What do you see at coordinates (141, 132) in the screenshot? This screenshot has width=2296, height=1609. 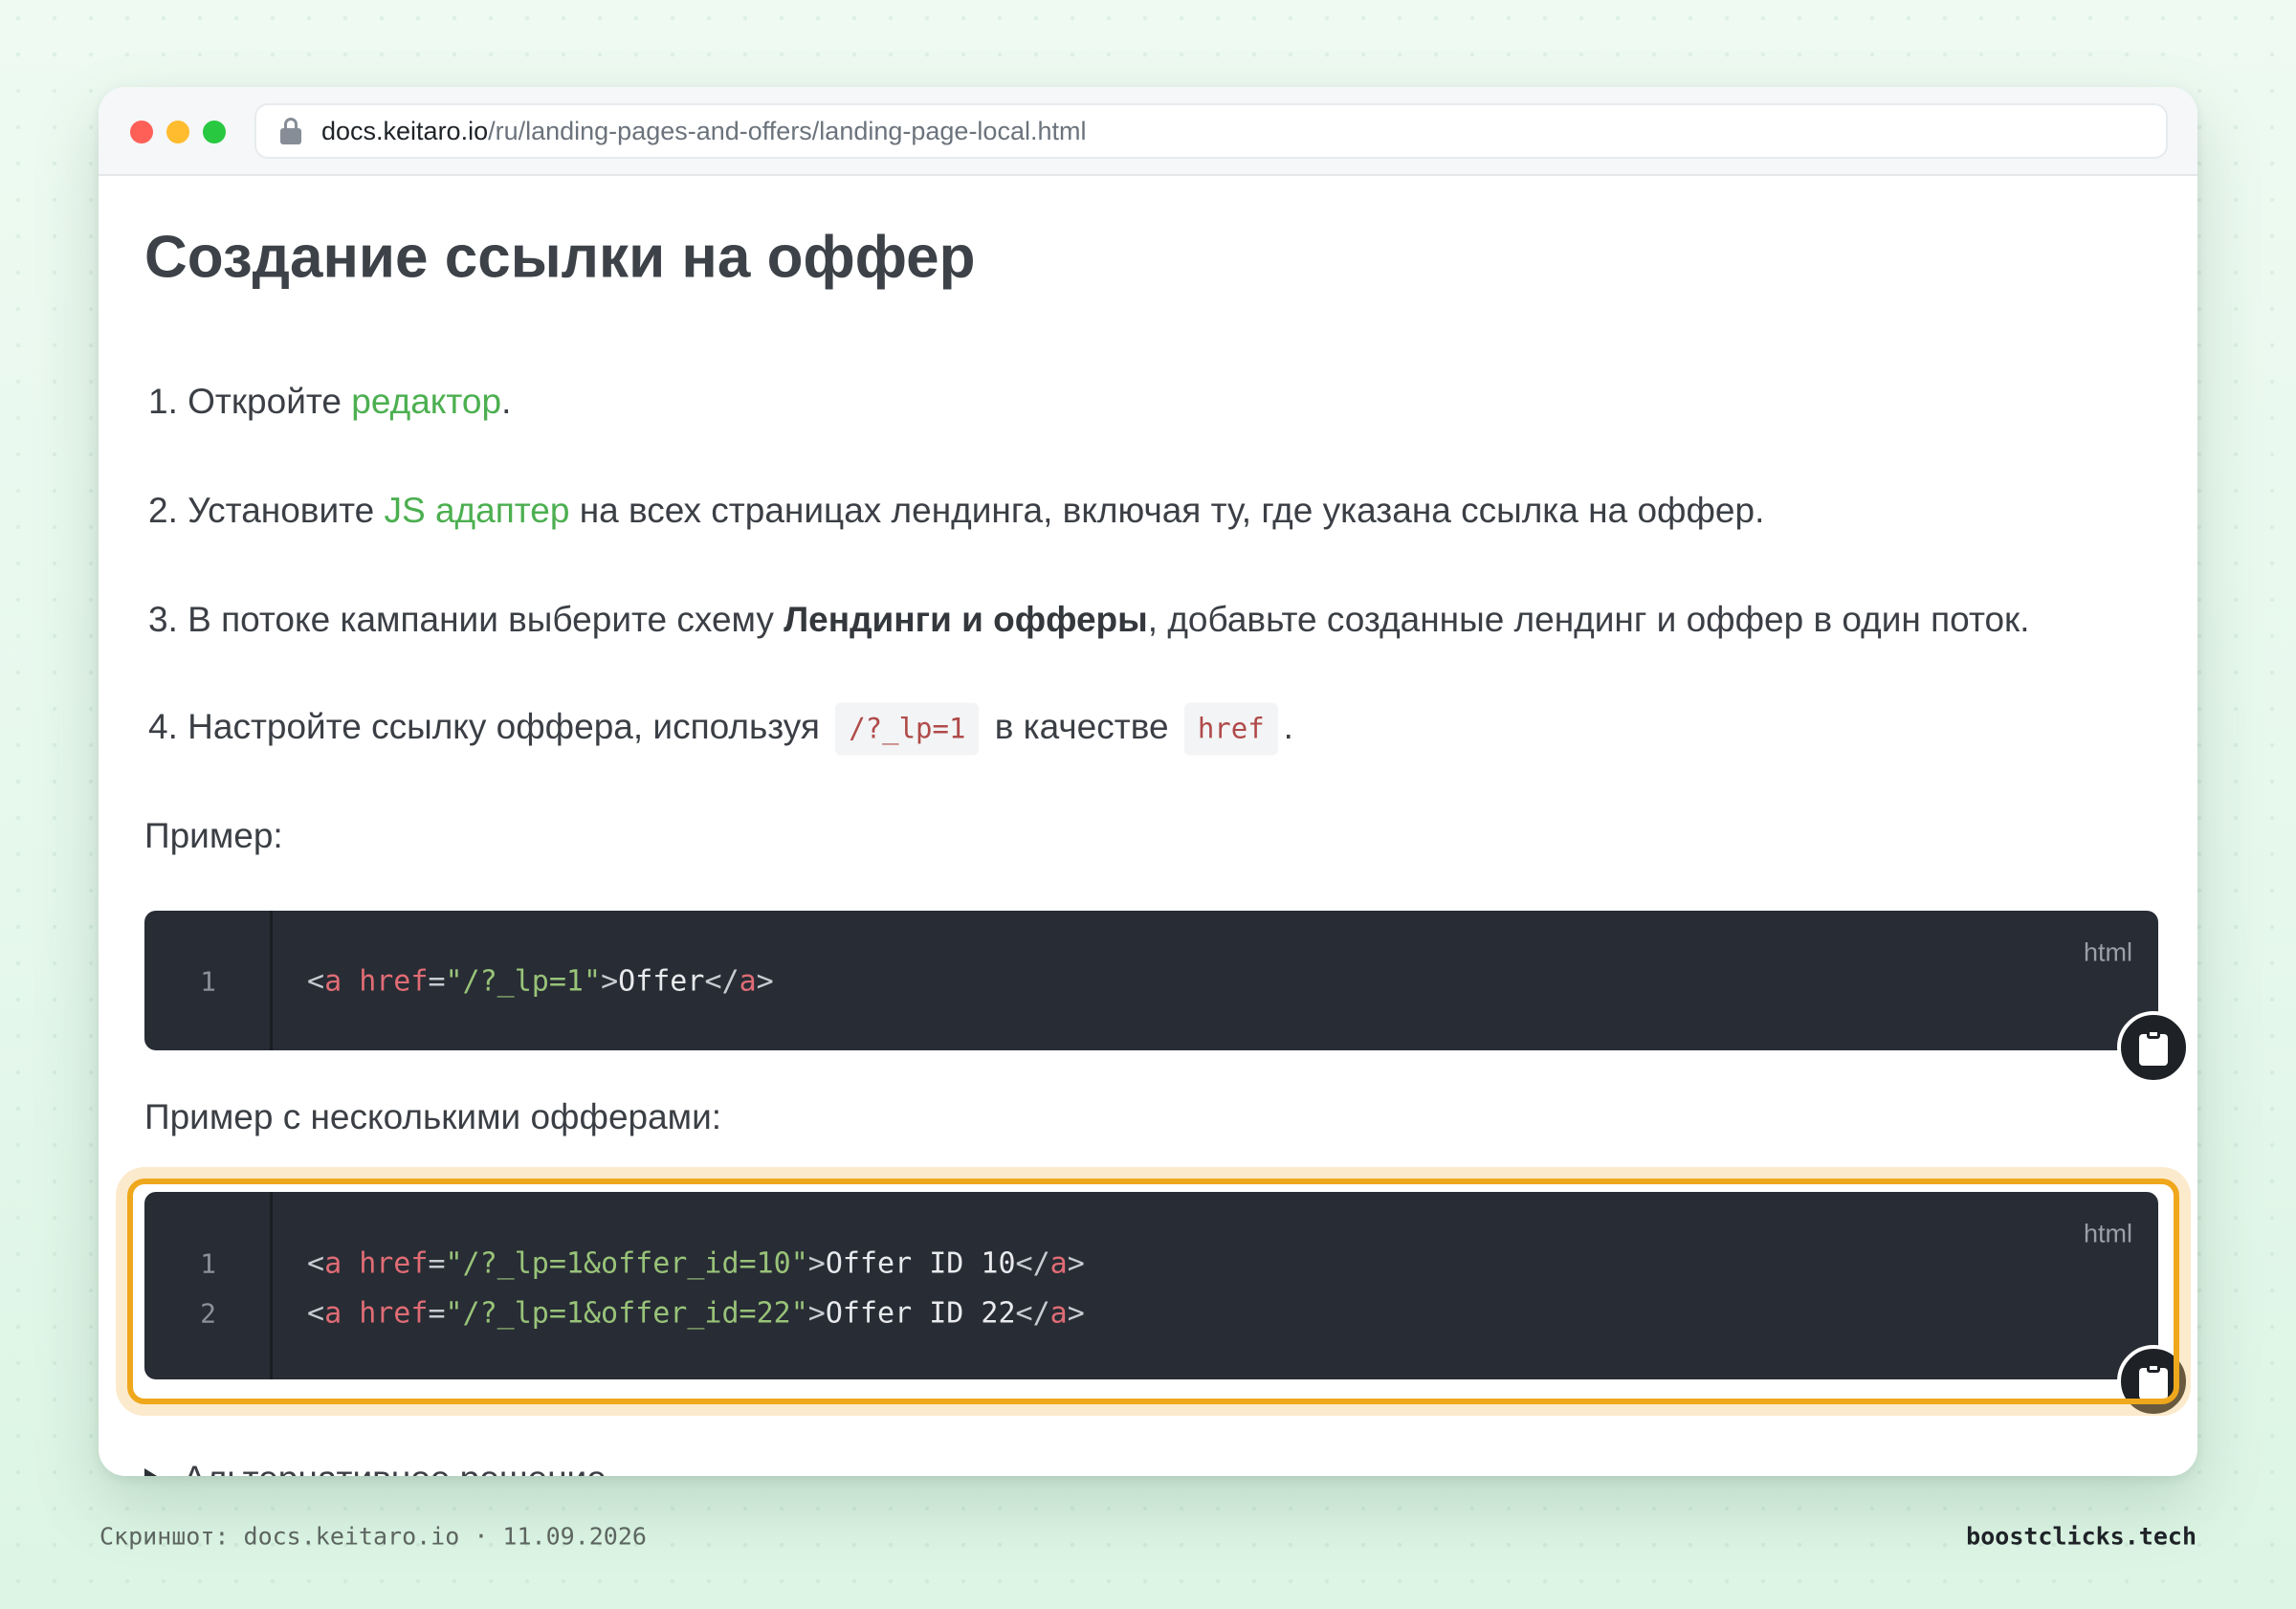 I see `close-window-button` at bounding box center [141, 132].